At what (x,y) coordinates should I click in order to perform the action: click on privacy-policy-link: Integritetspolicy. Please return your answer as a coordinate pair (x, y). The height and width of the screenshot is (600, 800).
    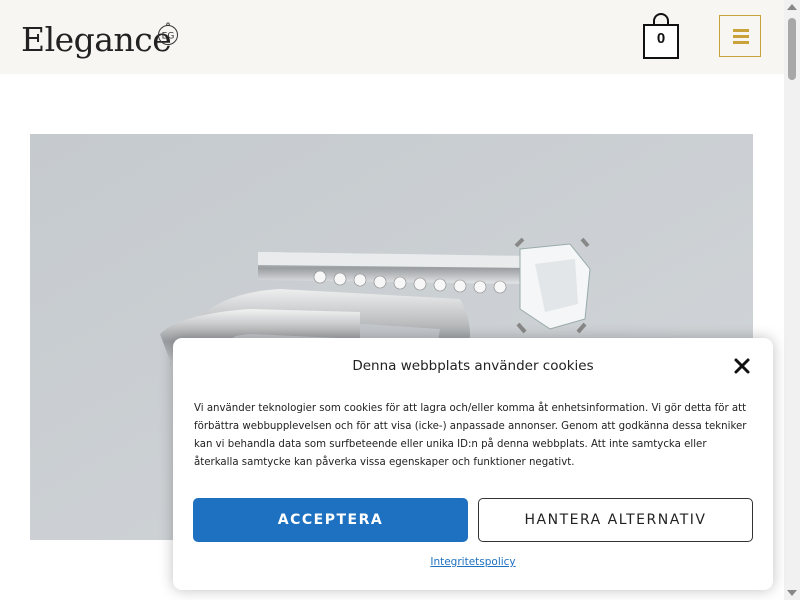
    Looking at the image, I should click on (473, 562).